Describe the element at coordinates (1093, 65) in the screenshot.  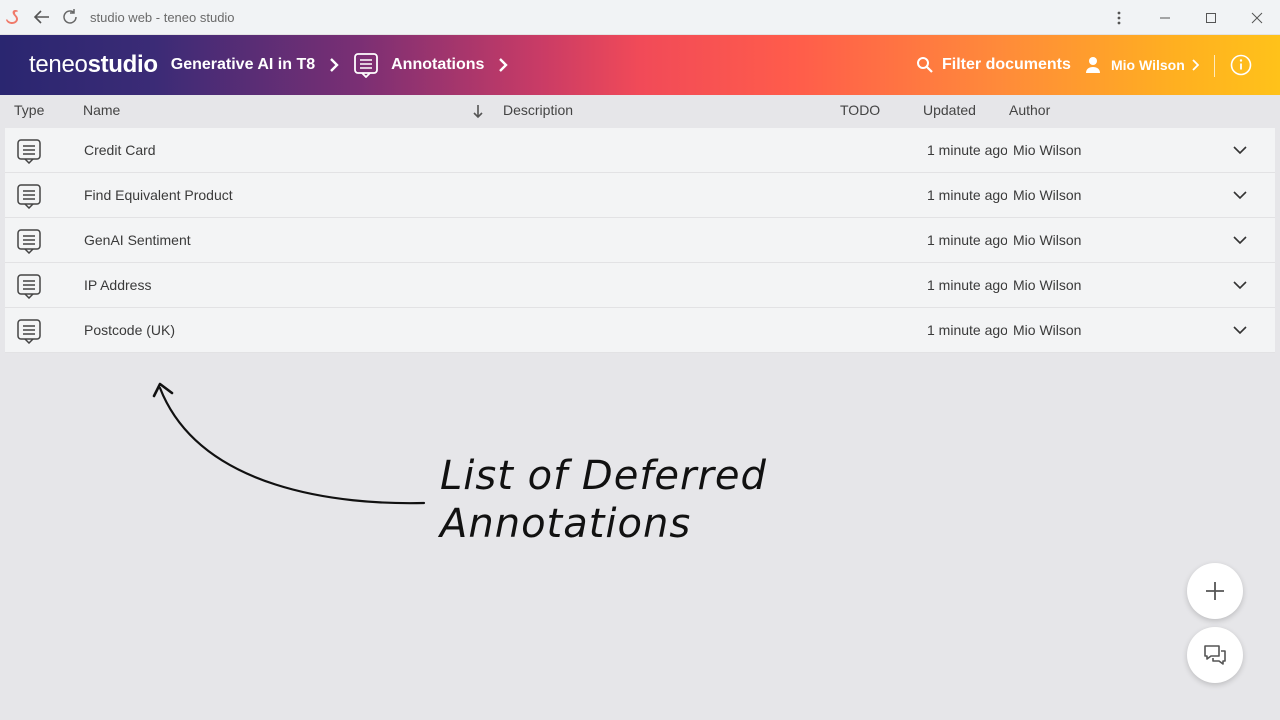
I see `person-icon` at that location.